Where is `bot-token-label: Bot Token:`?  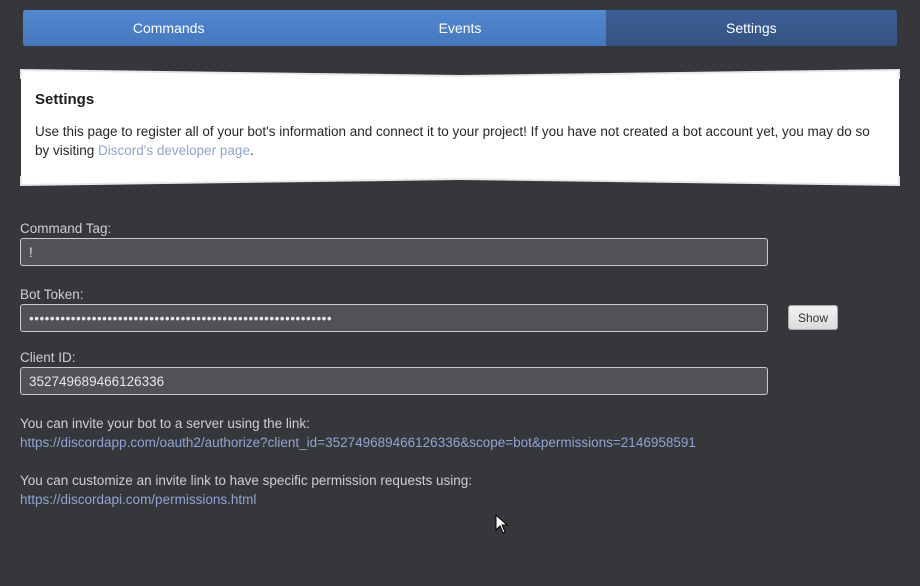 bot-token-label: Bot Token: is located at coordinates (52, 294).